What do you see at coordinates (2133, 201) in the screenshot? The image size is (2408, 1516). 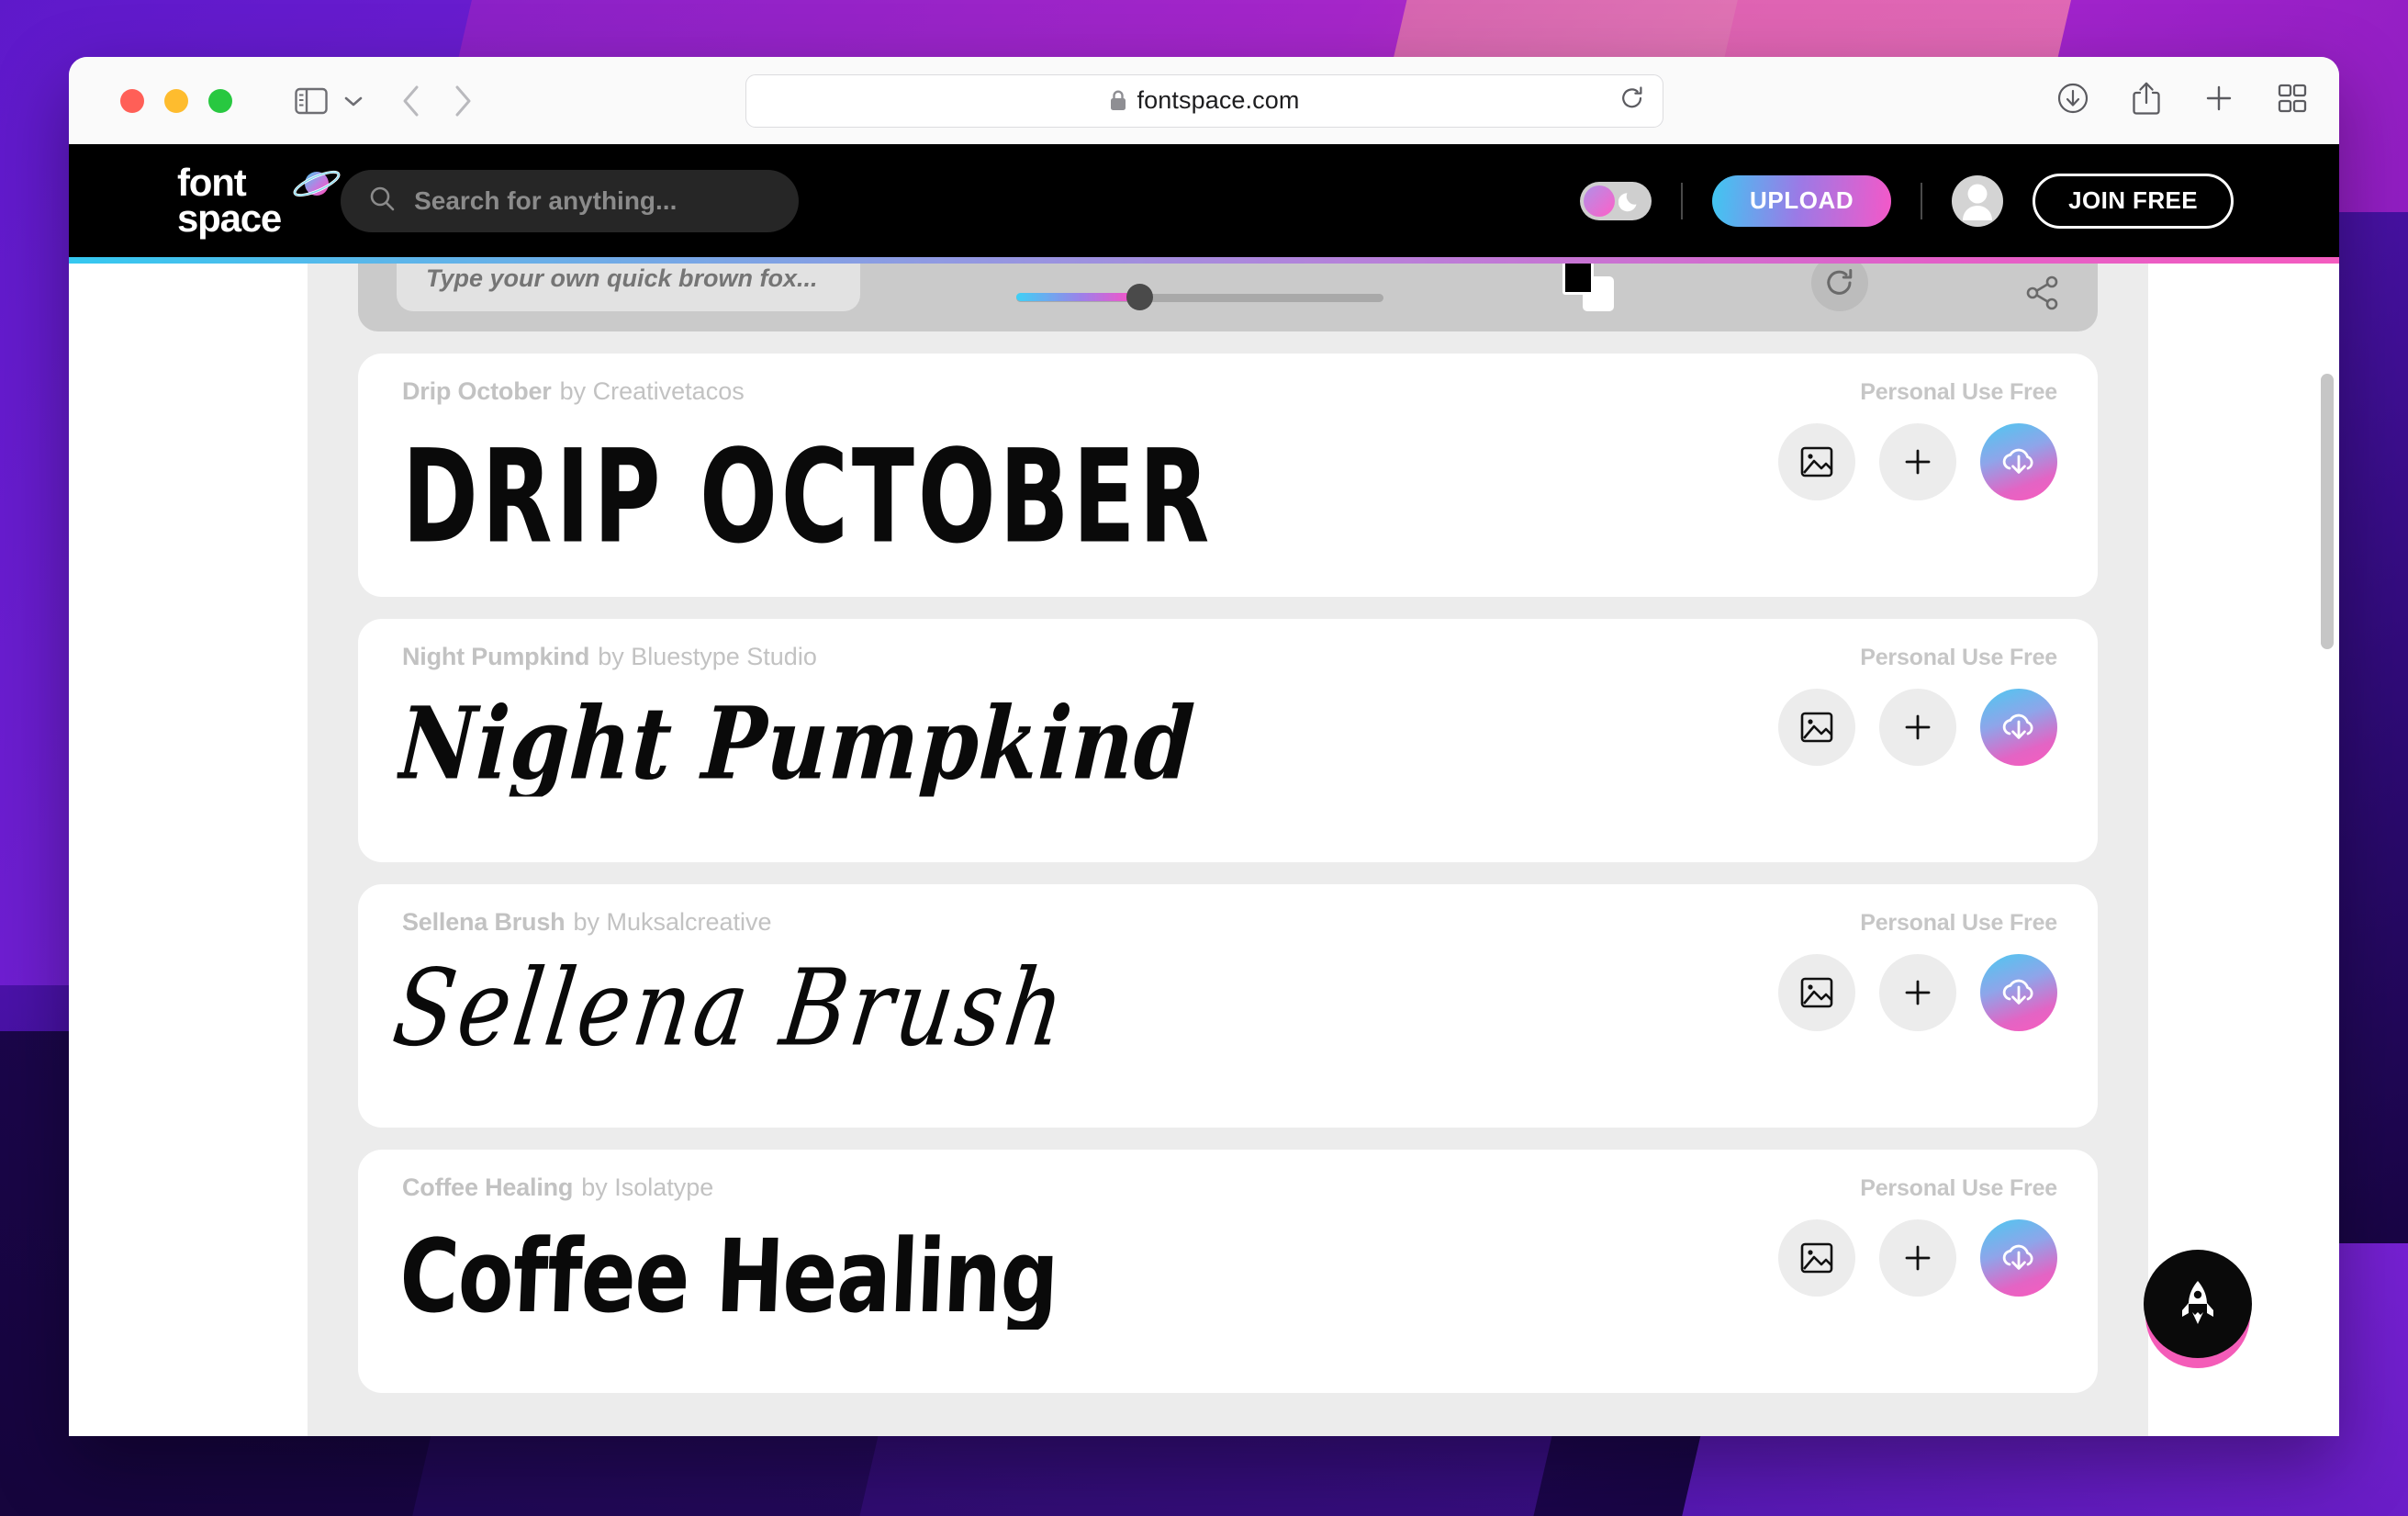 I see `join-free-button: JOIN FREE` at bounding box center [2133, 201].